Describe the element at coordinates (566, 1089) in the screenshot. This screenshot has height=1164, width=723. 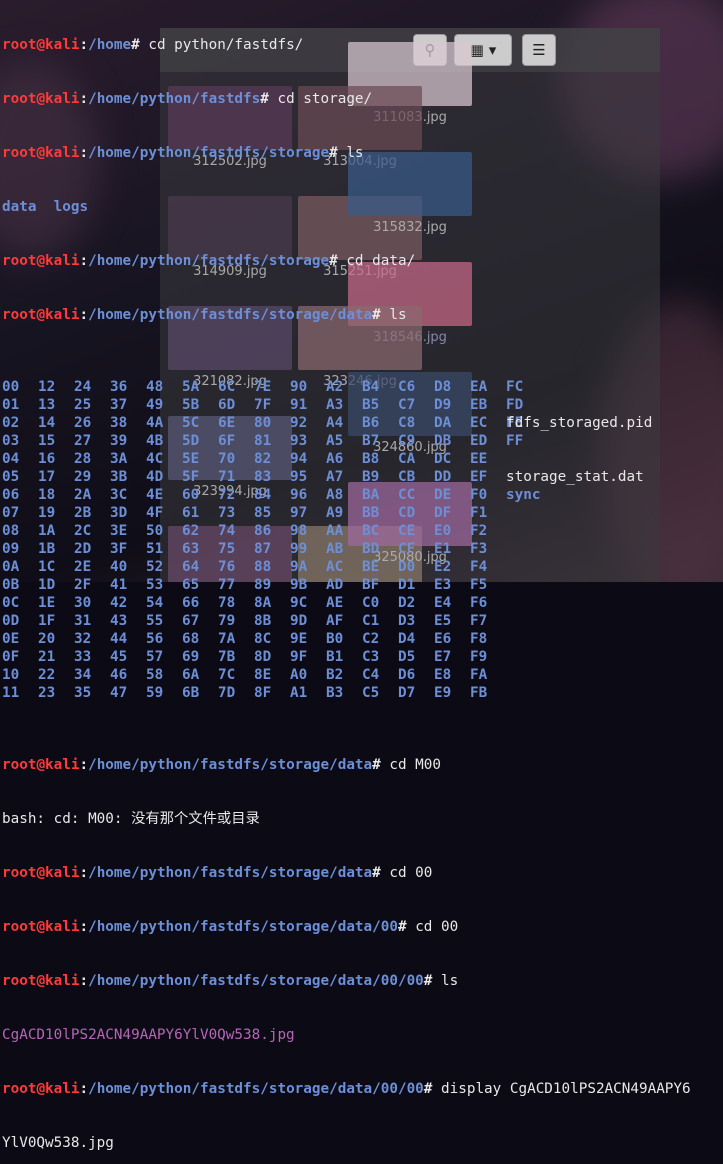
I see `command-text: display CgACD10lPS2ACN49AAPY6` at that location.